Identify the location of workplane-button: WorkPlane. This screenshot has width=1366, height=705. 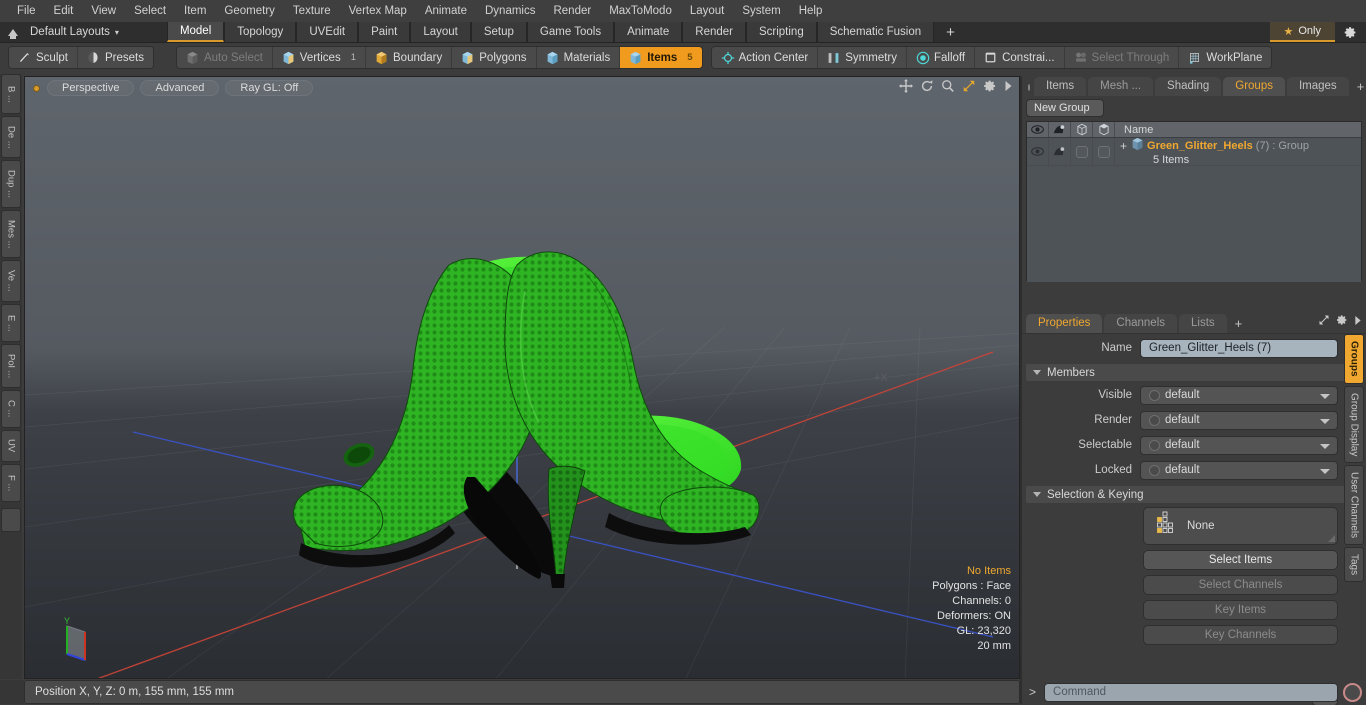
(1225, 57).